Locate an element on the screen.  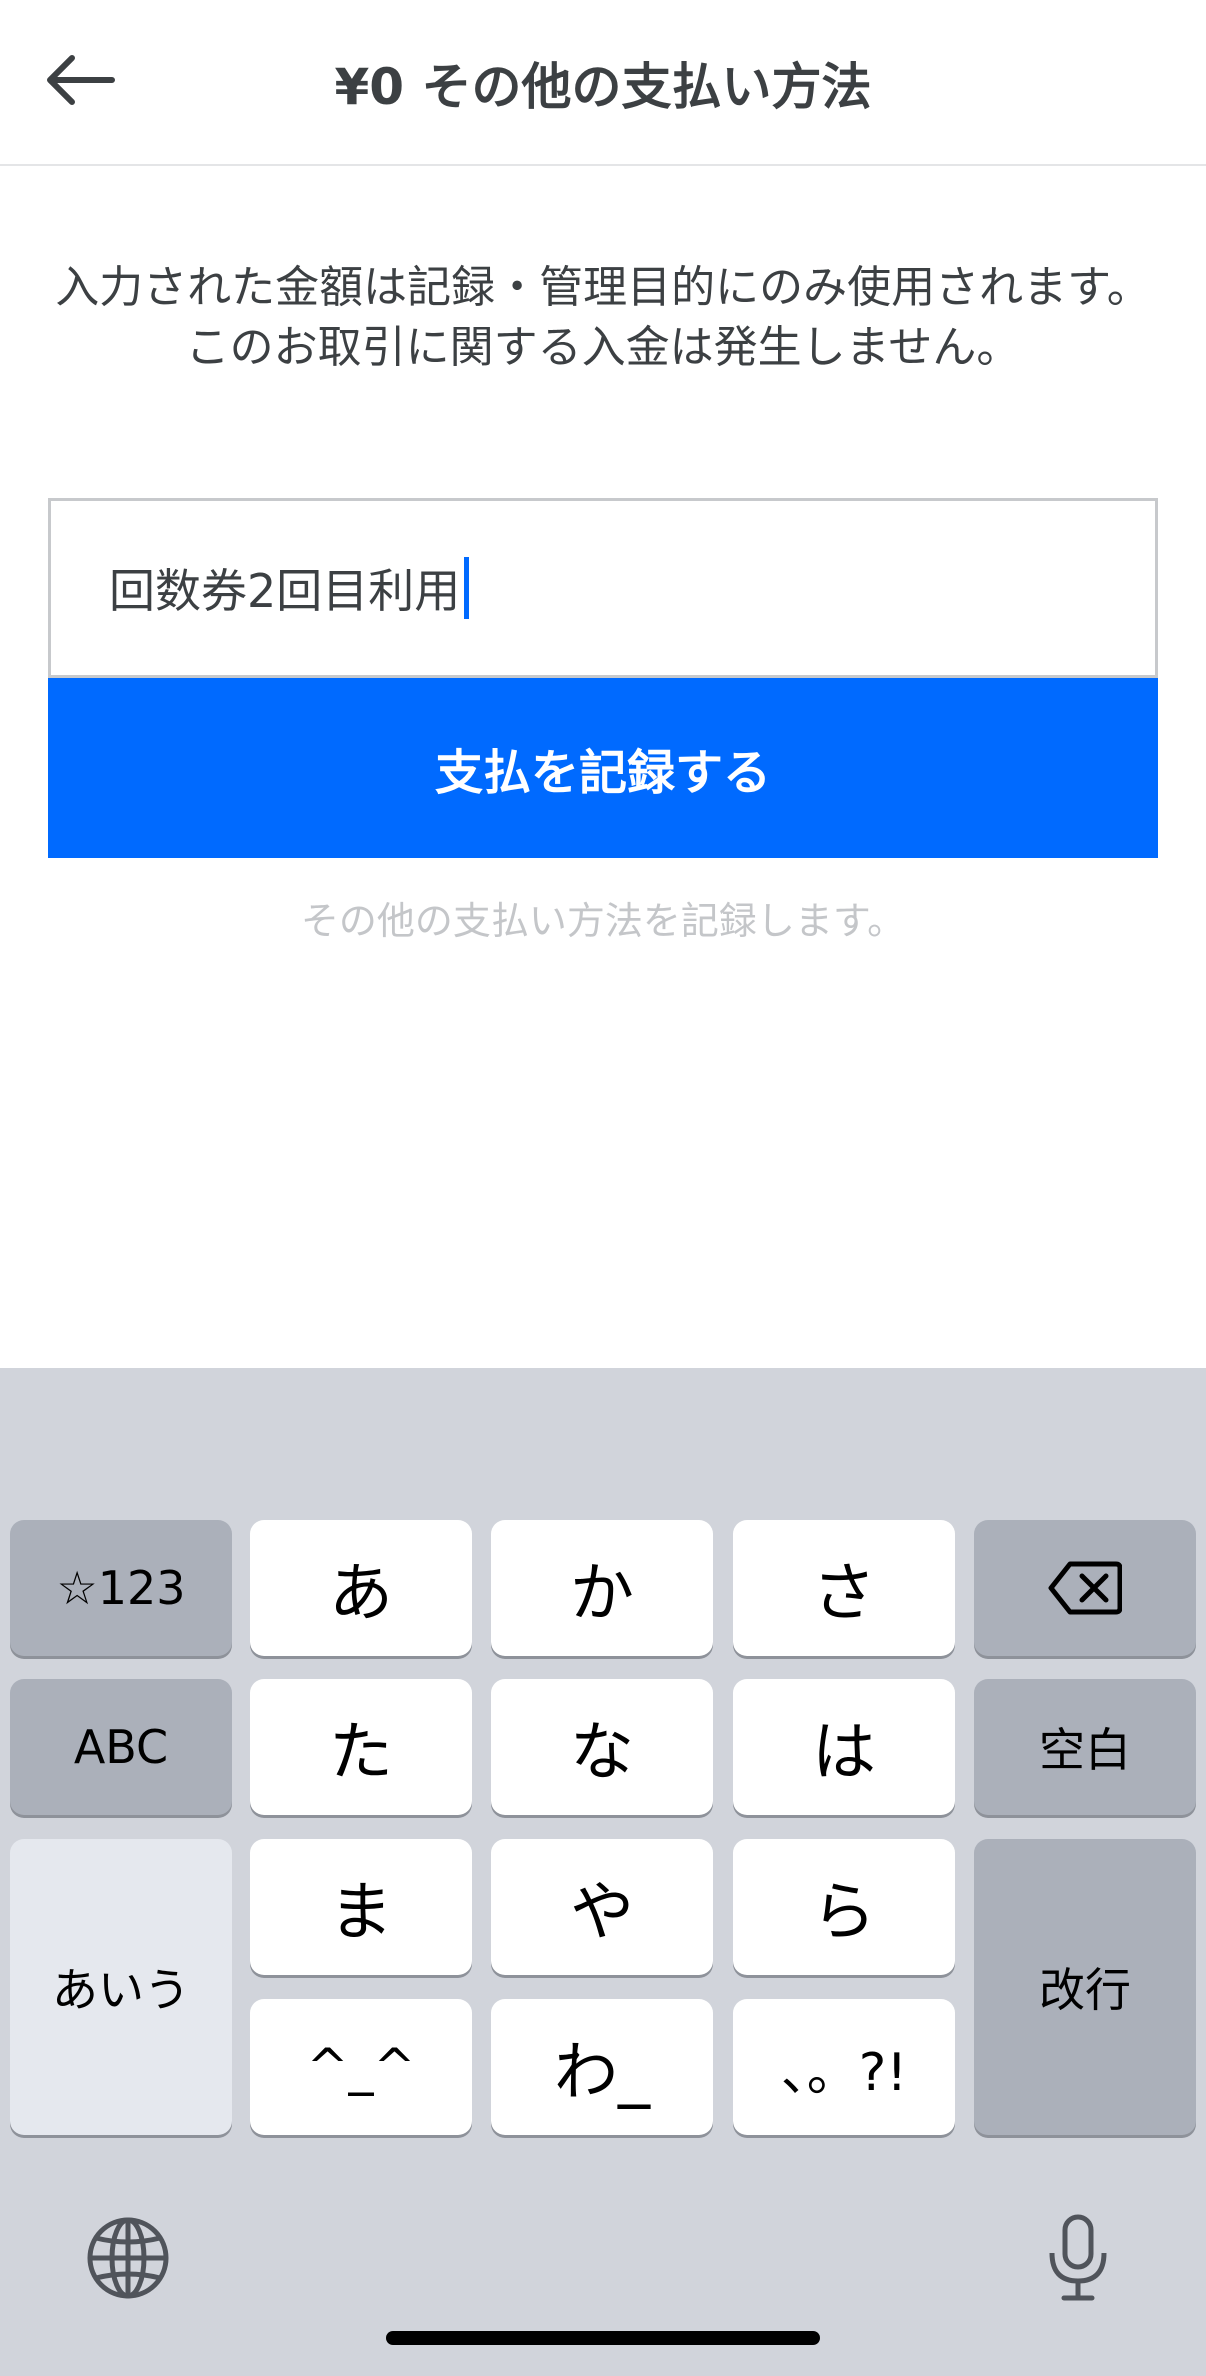
home-indicator is located at coordinates (603, 2338).